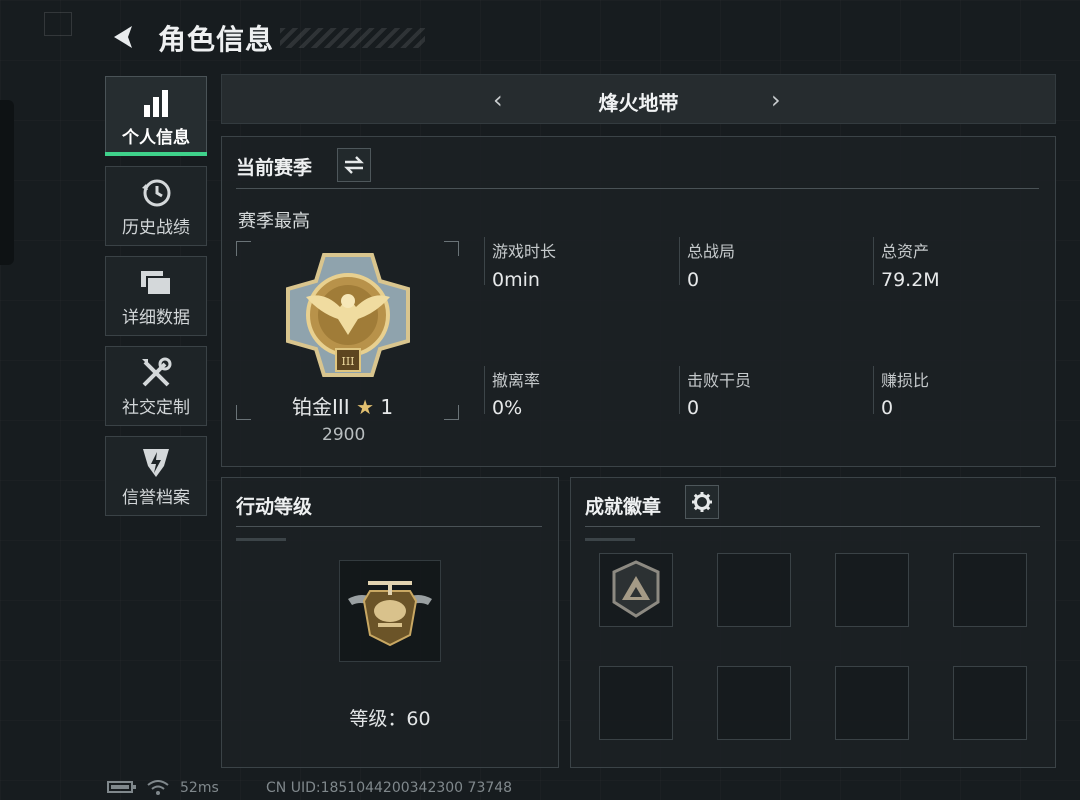 This screenshot has height=800, width=1080. I want to click on helicopter-emblem-icon, so click(390, 614).